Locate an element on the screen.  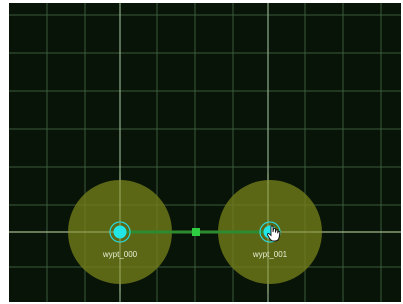
midpoint-handle is located at coordinates (196, 232).